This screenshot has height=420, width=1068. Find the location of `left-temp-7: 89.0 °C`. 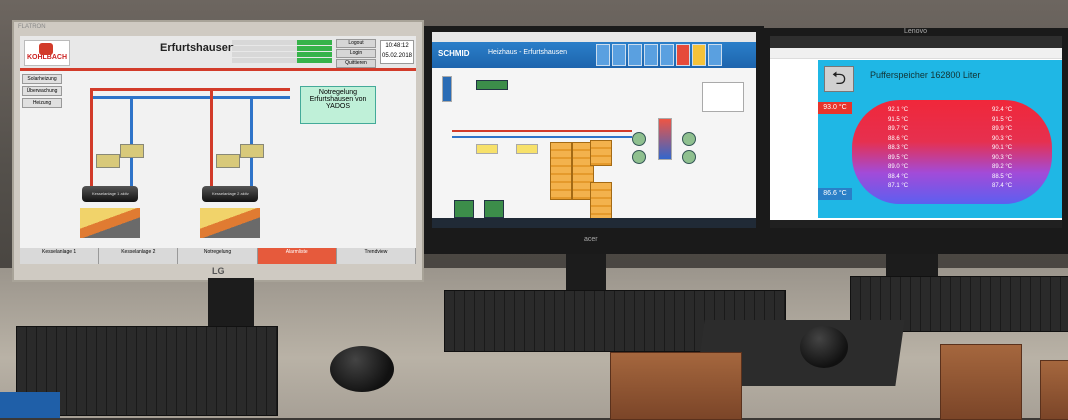

left-temp-7: 89.0 °C is located at coordinates (898, 167).